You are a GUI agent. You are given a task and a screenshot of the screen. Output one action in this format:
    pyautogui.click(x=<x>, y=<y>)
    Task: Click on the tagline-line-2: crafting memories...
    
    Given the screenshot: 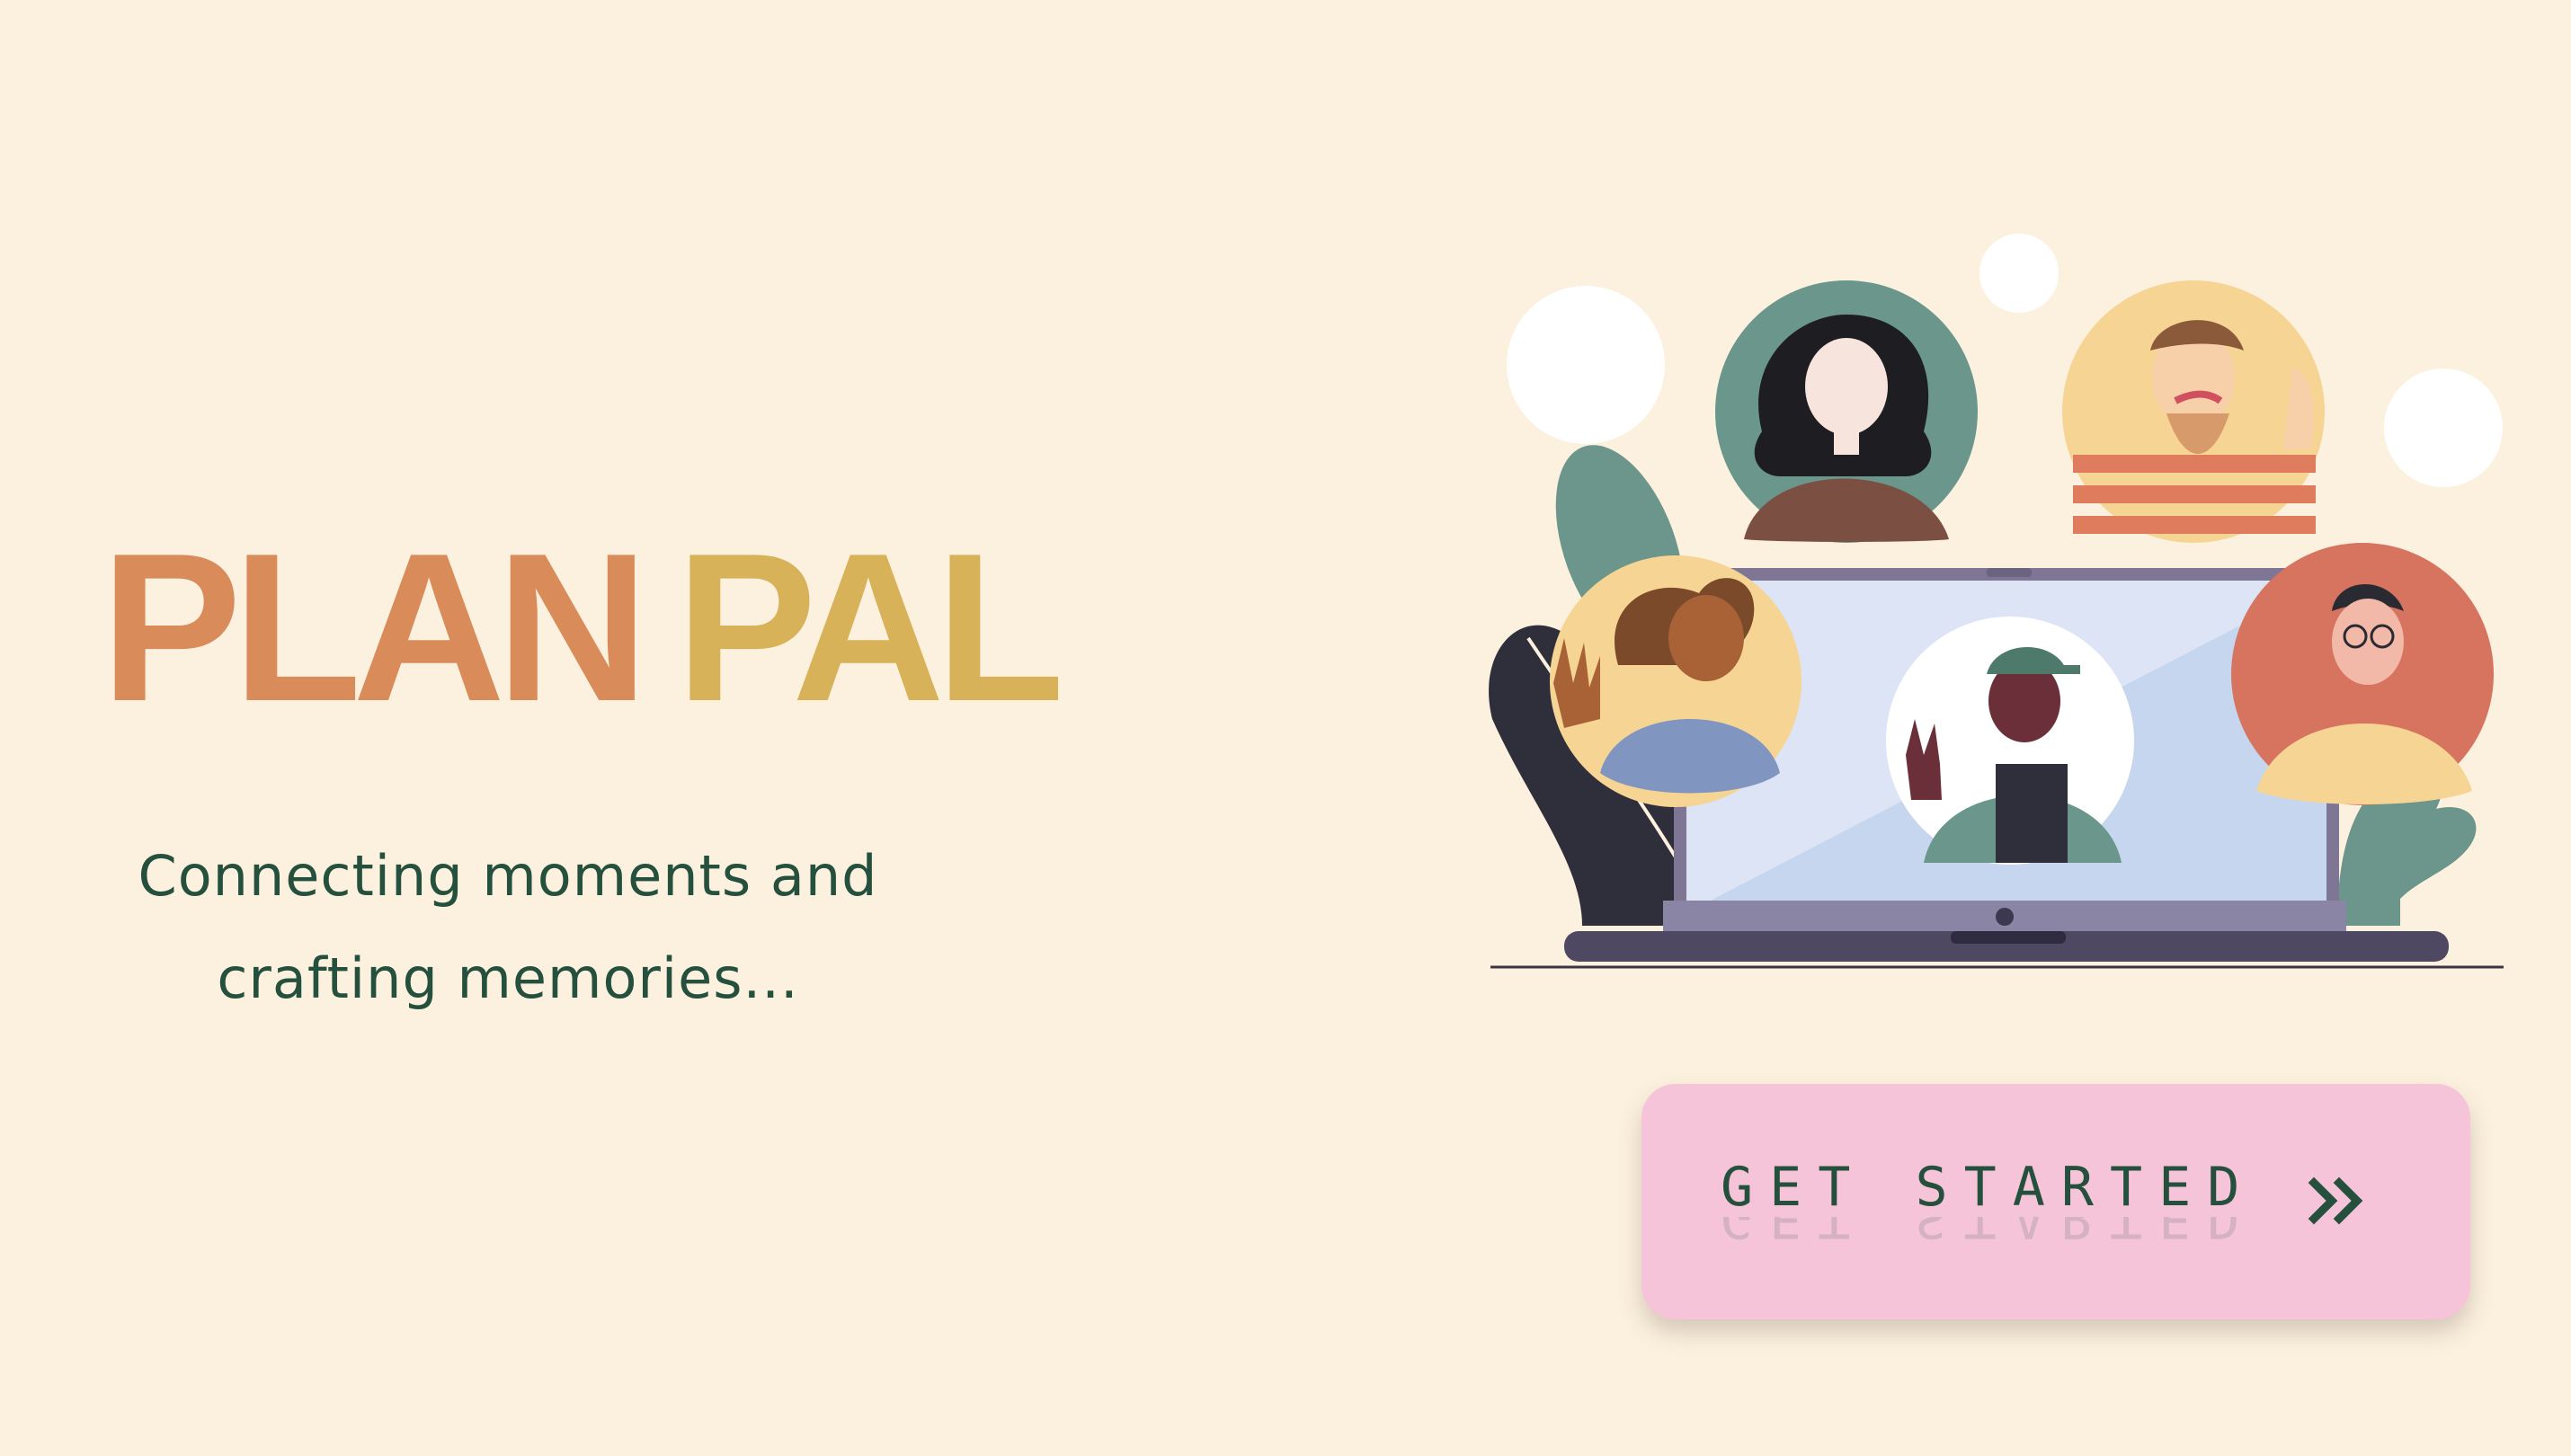 What is the action you would take?
    pyautogui.click(x=508, y=979)
    